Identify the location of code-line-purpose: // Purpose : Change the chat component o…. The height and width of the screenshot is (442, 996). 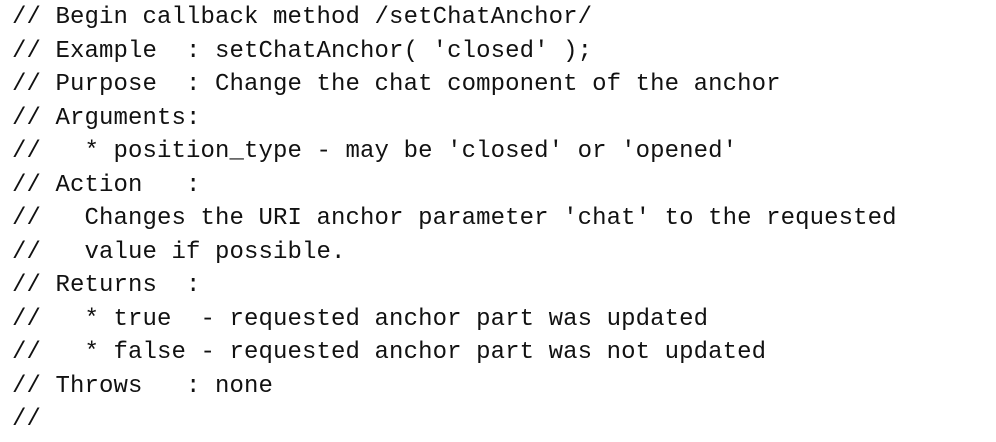
(396, 84).